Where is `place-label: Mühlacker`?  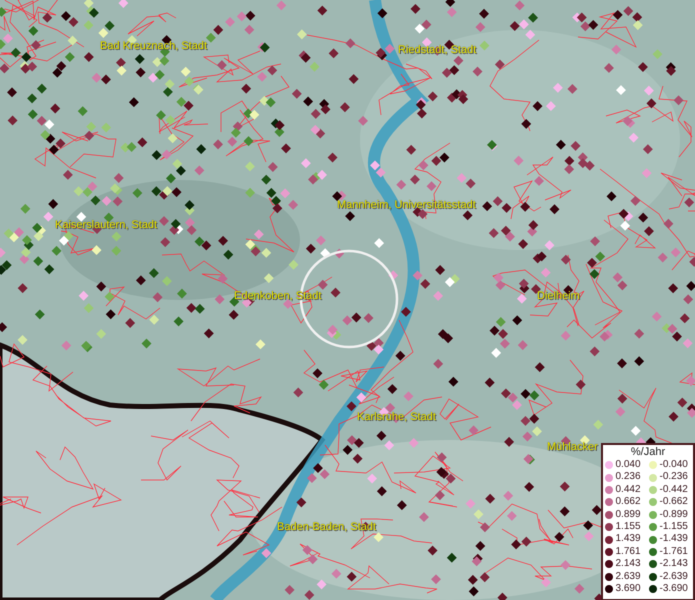 place-label: Mühlacker is located at coordinates (572, 447).